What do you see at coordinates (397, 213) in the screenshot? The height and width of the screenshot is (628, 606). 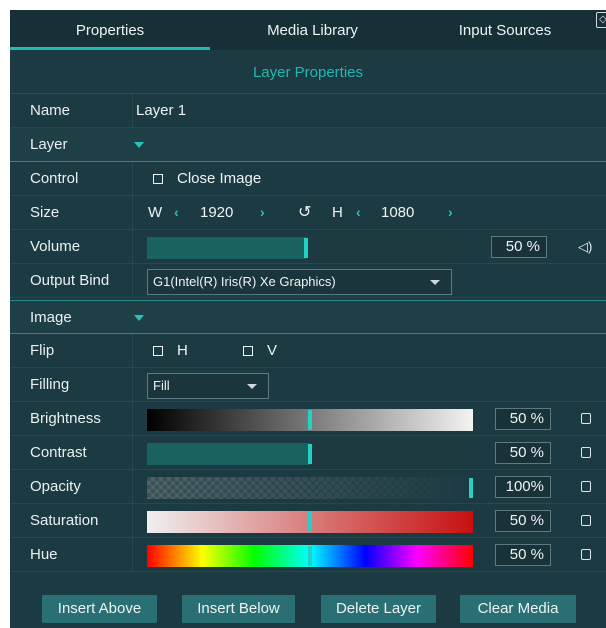 I see `height-value: 1080` at bounding box center [397, 213].